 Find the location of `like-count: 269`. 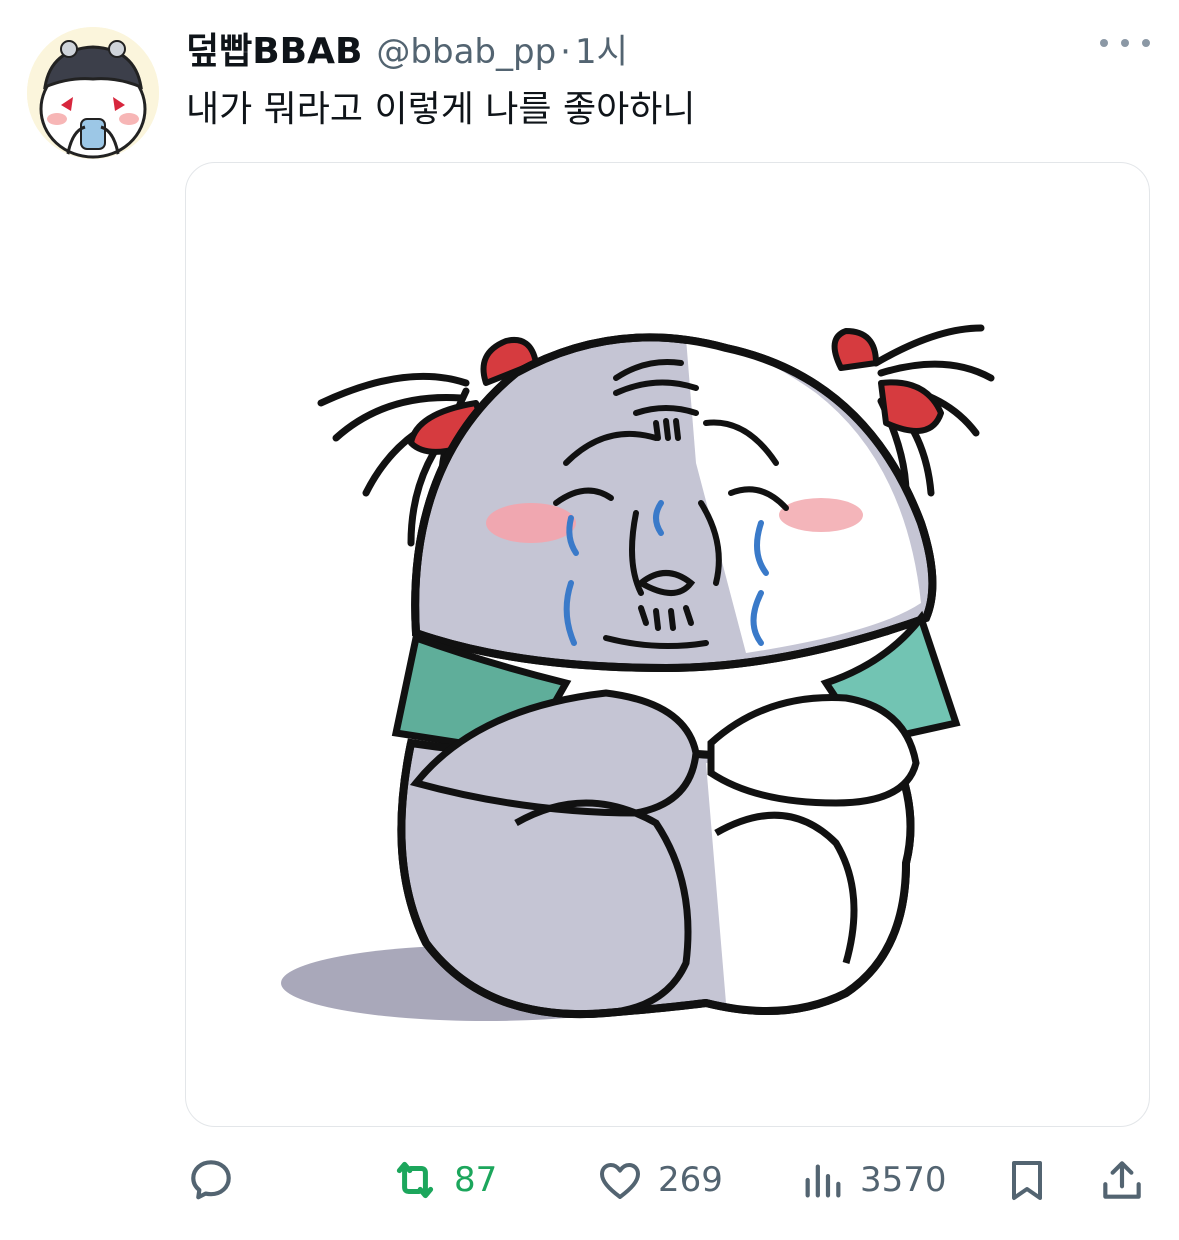

like-count: 269 is located at coordinates (690, 1180).